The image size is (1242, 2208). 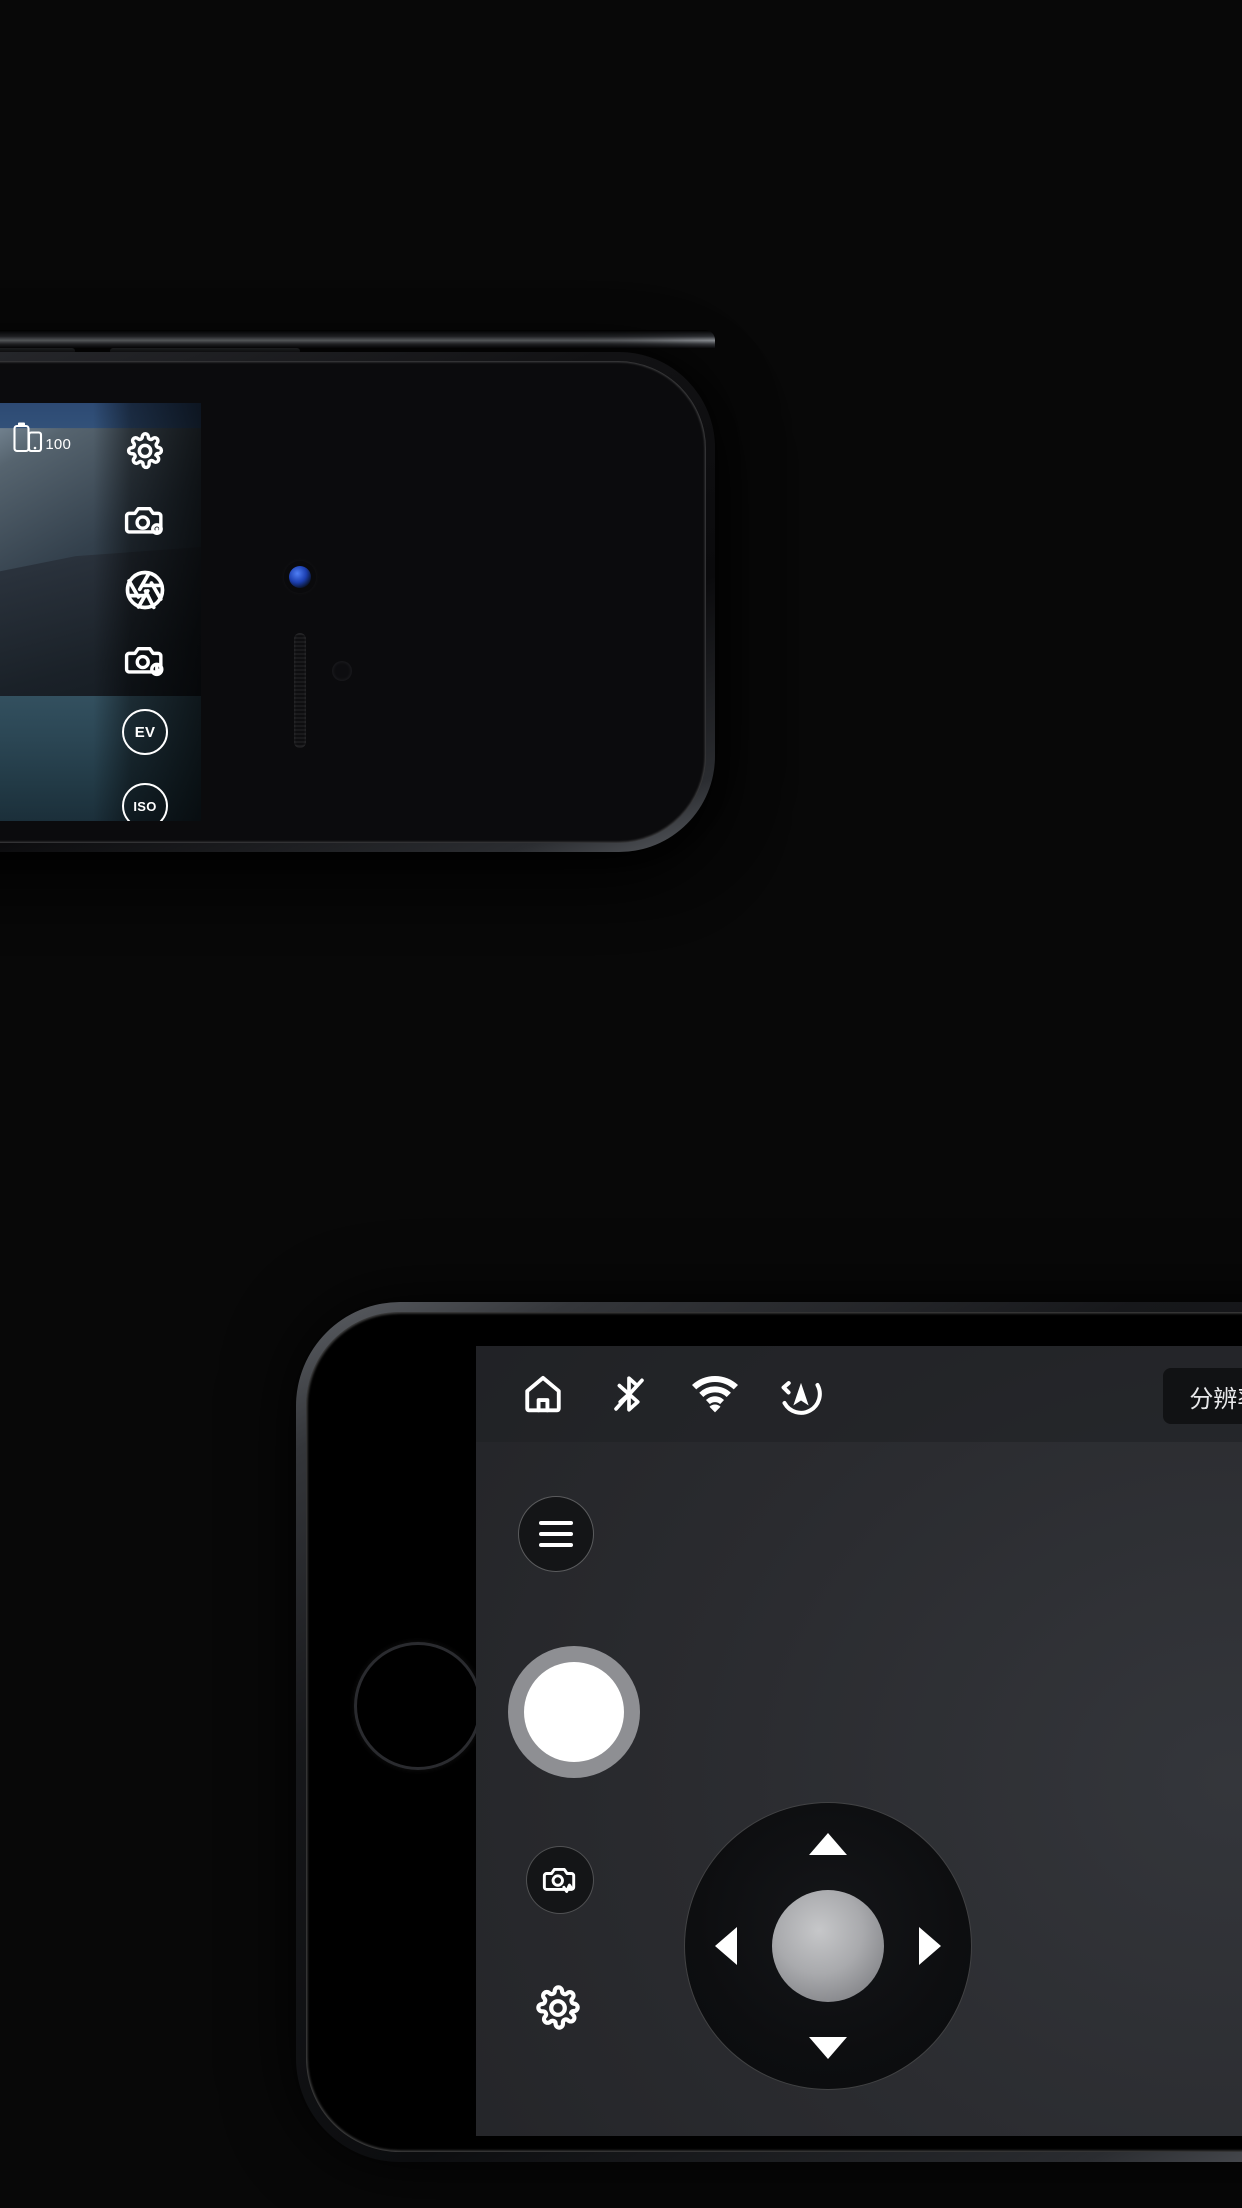 I want to click on phone-device-camera-view: 100 100, so click(x=357, y=602).